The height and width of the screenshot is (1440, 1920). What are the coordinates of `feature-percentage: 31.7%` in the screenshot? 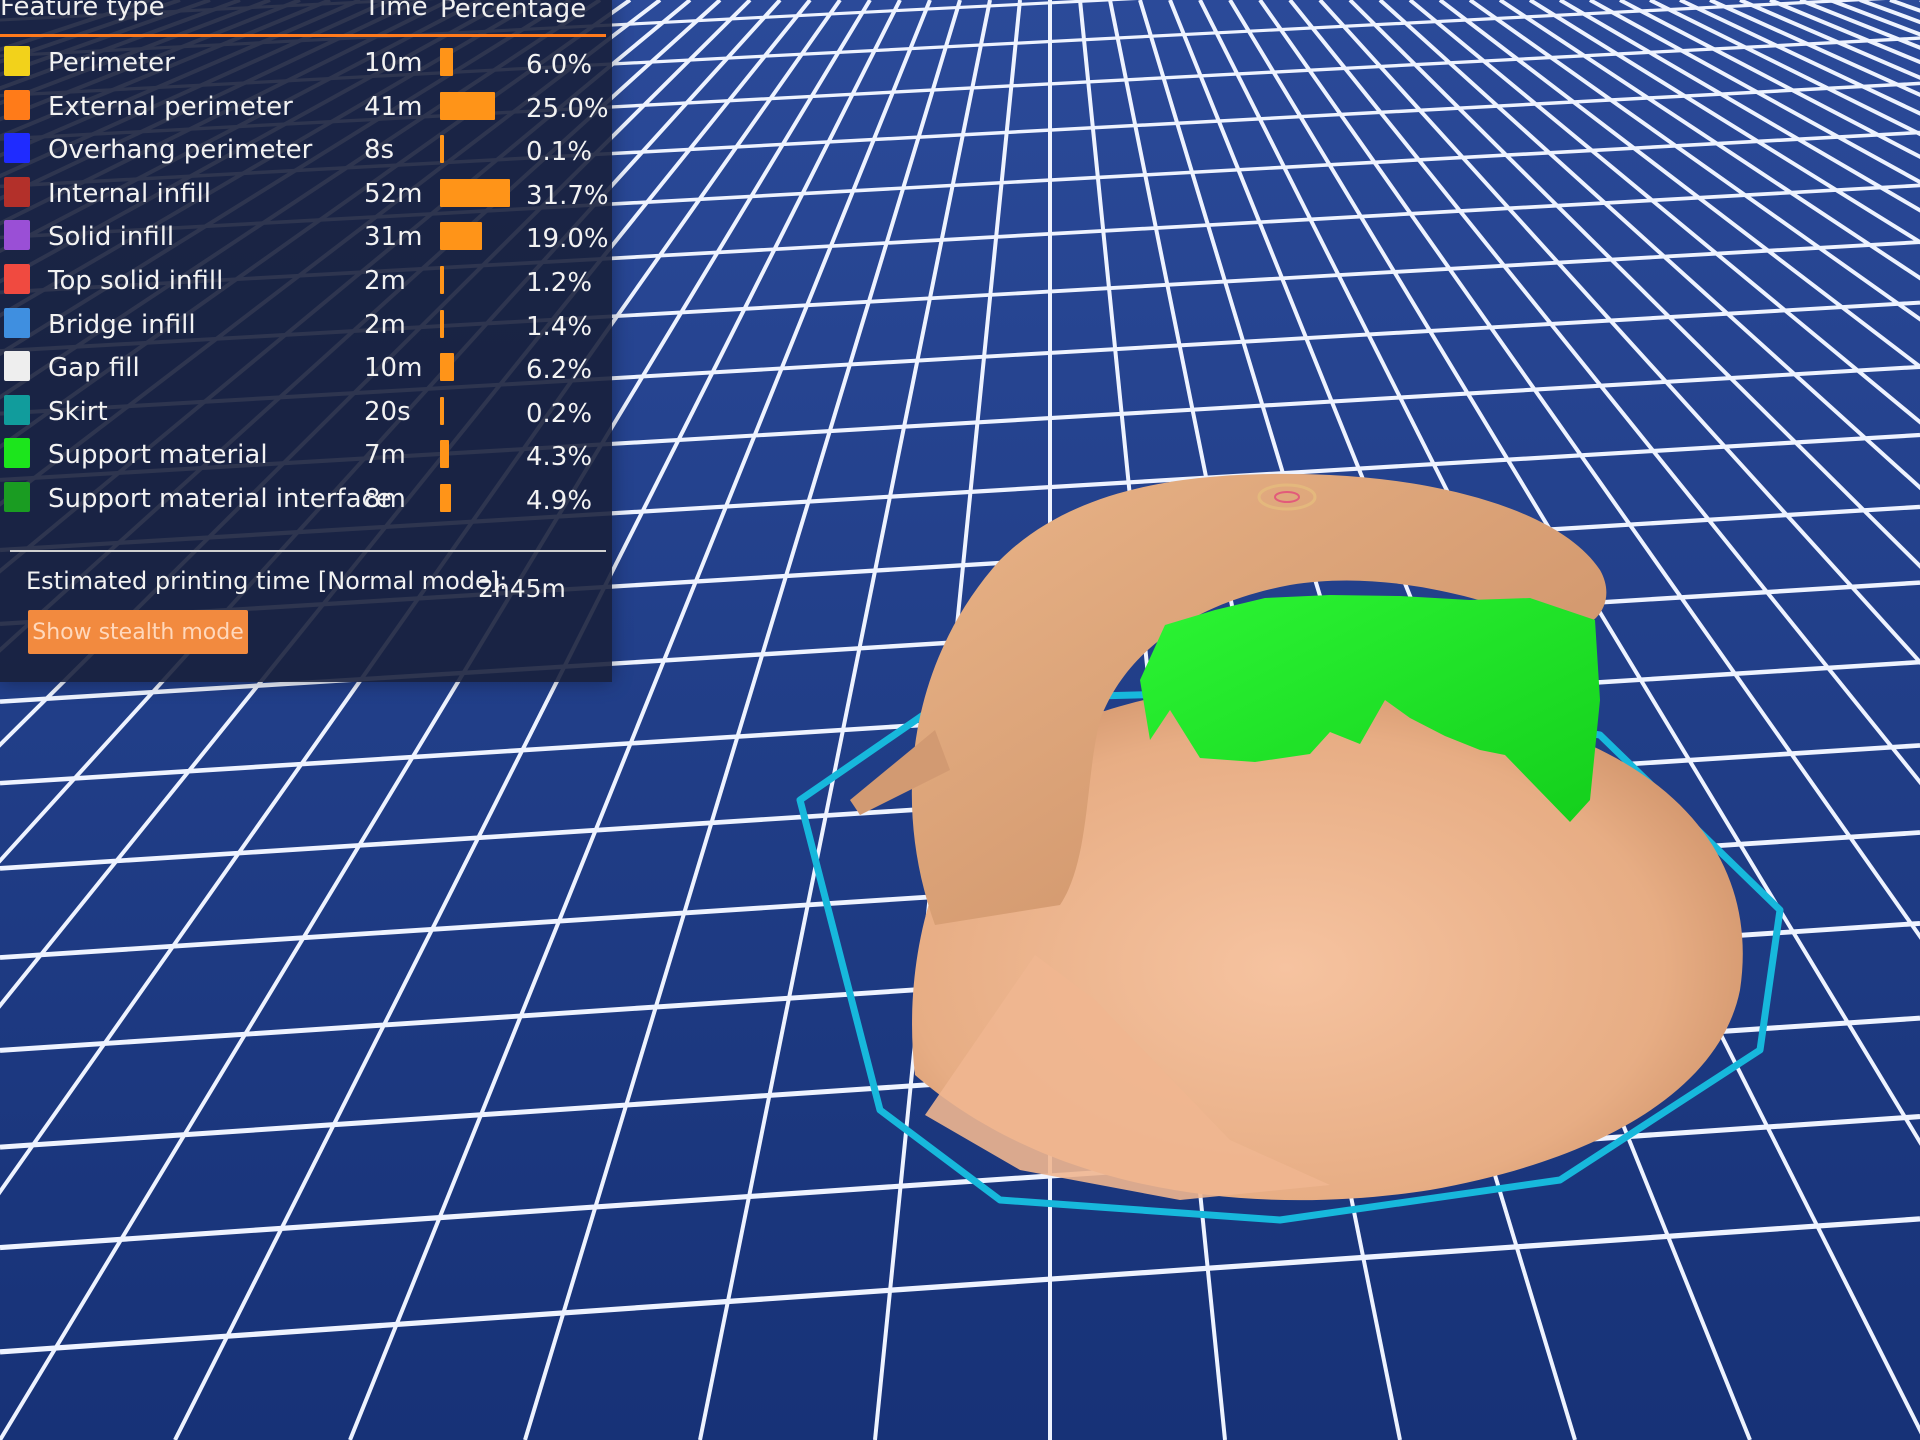 It's located at (567, 195).